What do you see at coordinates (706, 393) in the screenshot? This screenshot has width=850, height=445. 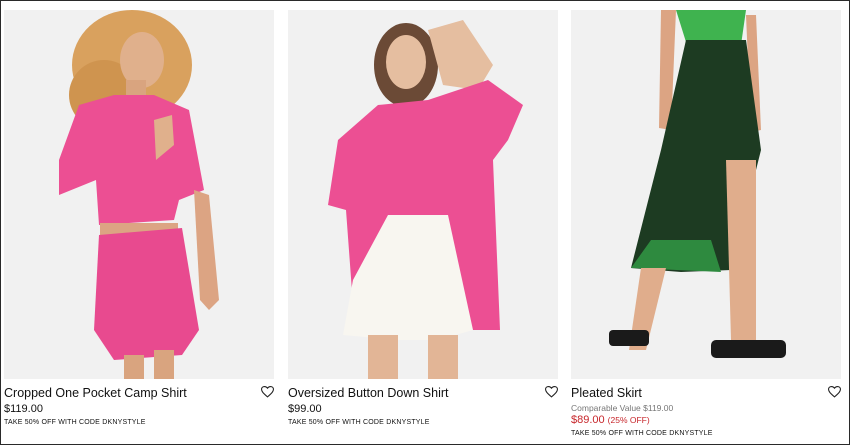 I see `product-name: Pleated Skirt` at bounding box center [706, 393].